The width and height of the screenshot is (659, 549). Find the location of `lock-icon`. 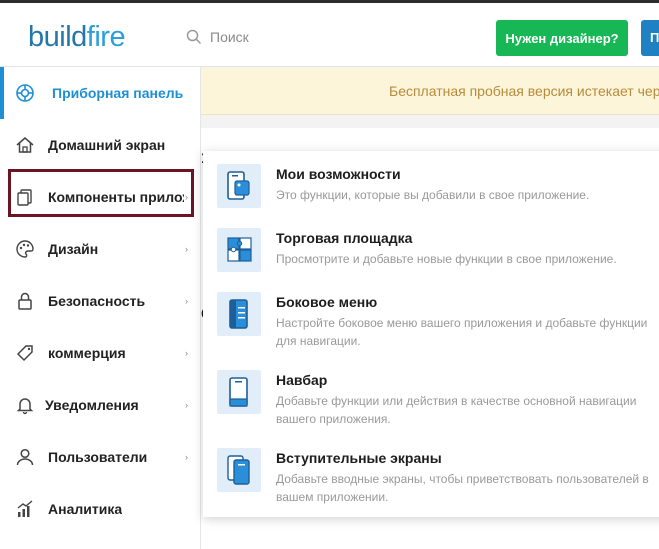

lock-icon is located at coordinates (25, 301).